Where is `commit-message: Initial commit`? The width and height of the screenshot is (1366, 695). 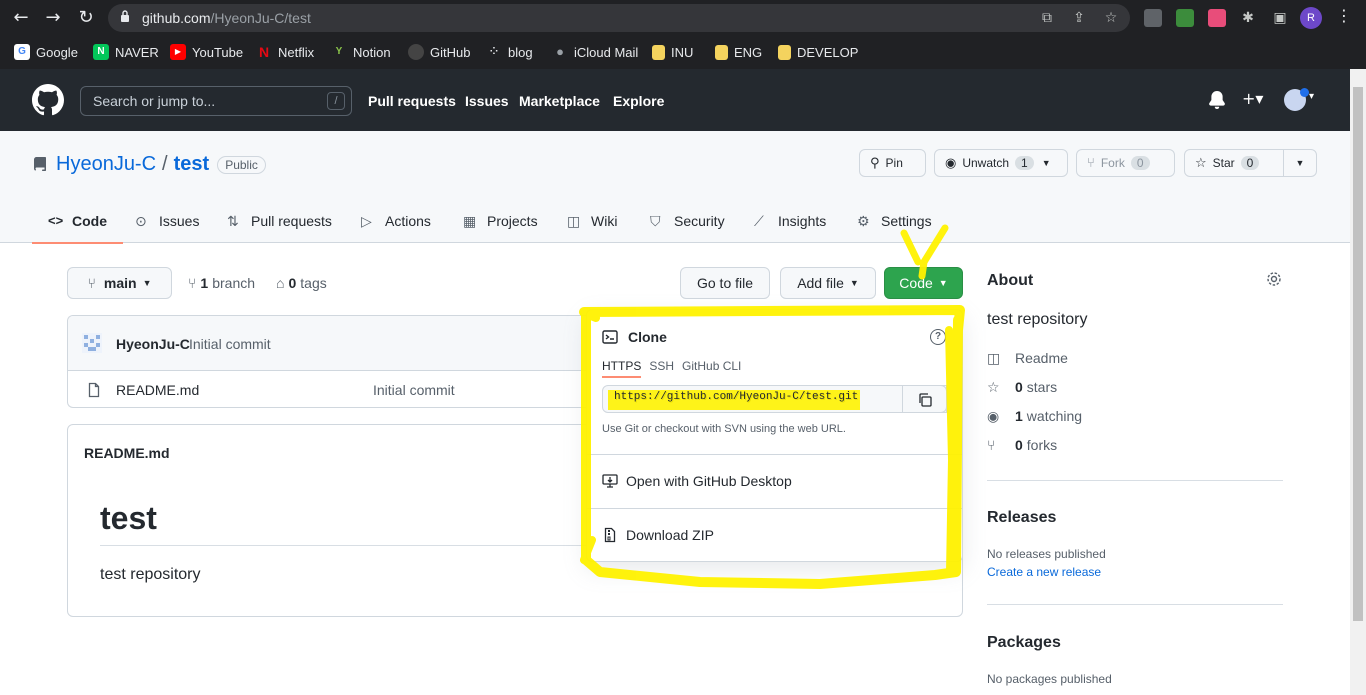
commit-message: Initial commit is located at coordinates (230, 344).